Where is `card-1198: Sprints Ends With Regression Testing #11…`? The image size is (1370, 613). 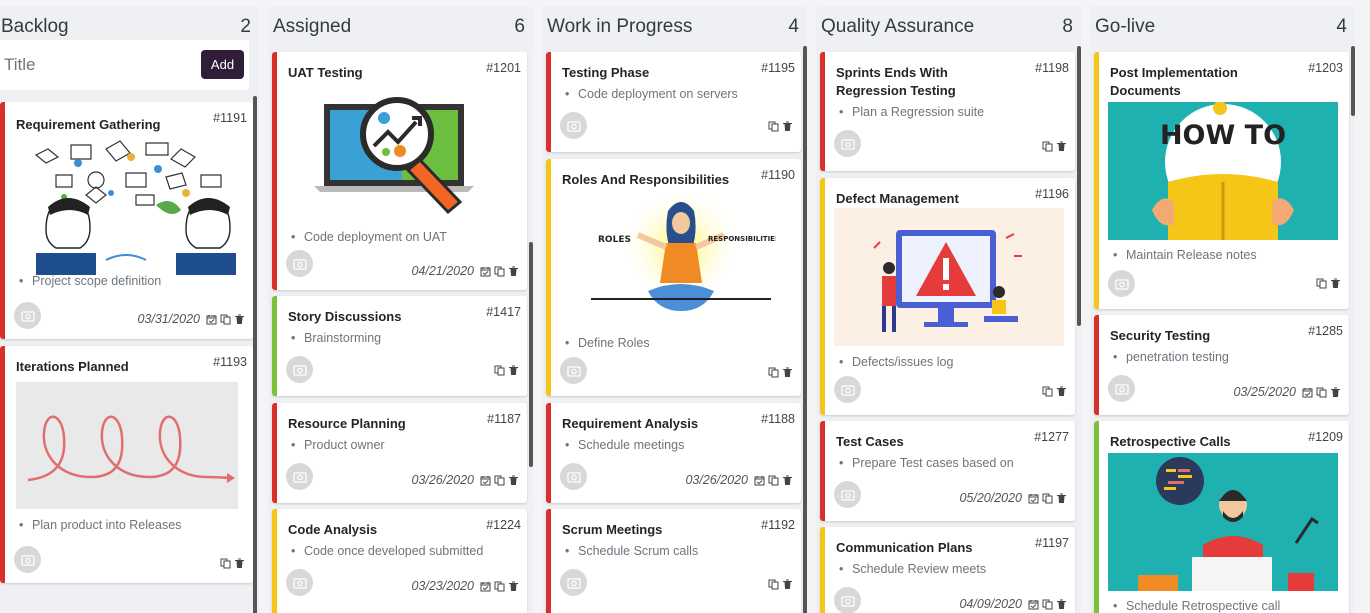 card-1198: Sprints Ends With Regression Testing #11… is located at coordinates (947, 111).